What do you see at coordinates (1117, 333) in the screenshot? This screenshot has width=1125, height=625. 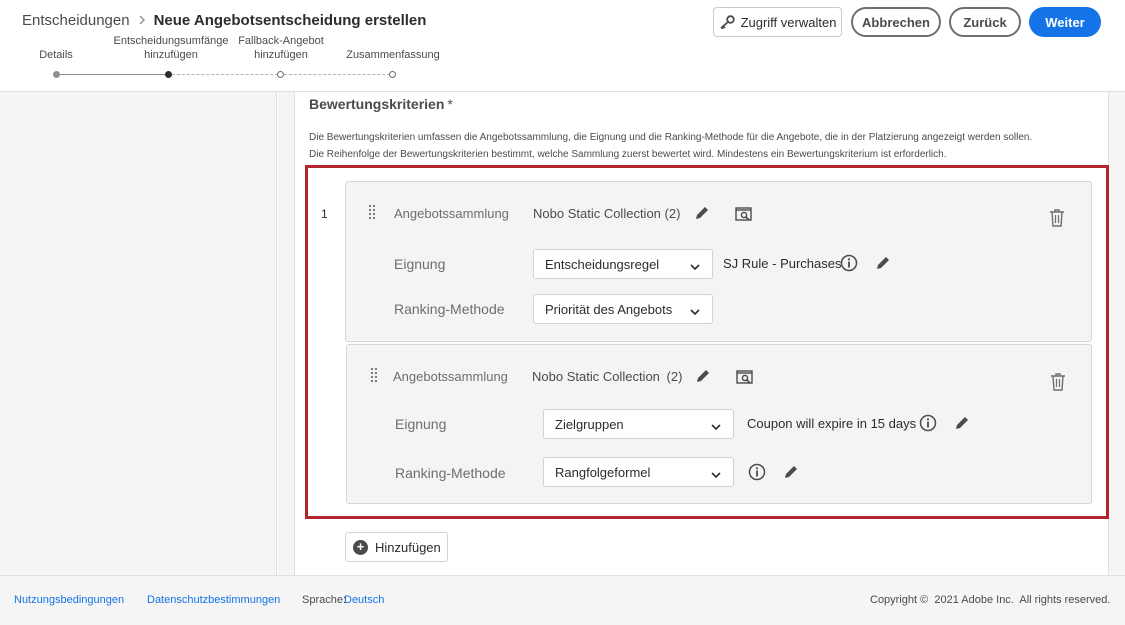 I see `right-gutter` at bounding box center [1117, 333].